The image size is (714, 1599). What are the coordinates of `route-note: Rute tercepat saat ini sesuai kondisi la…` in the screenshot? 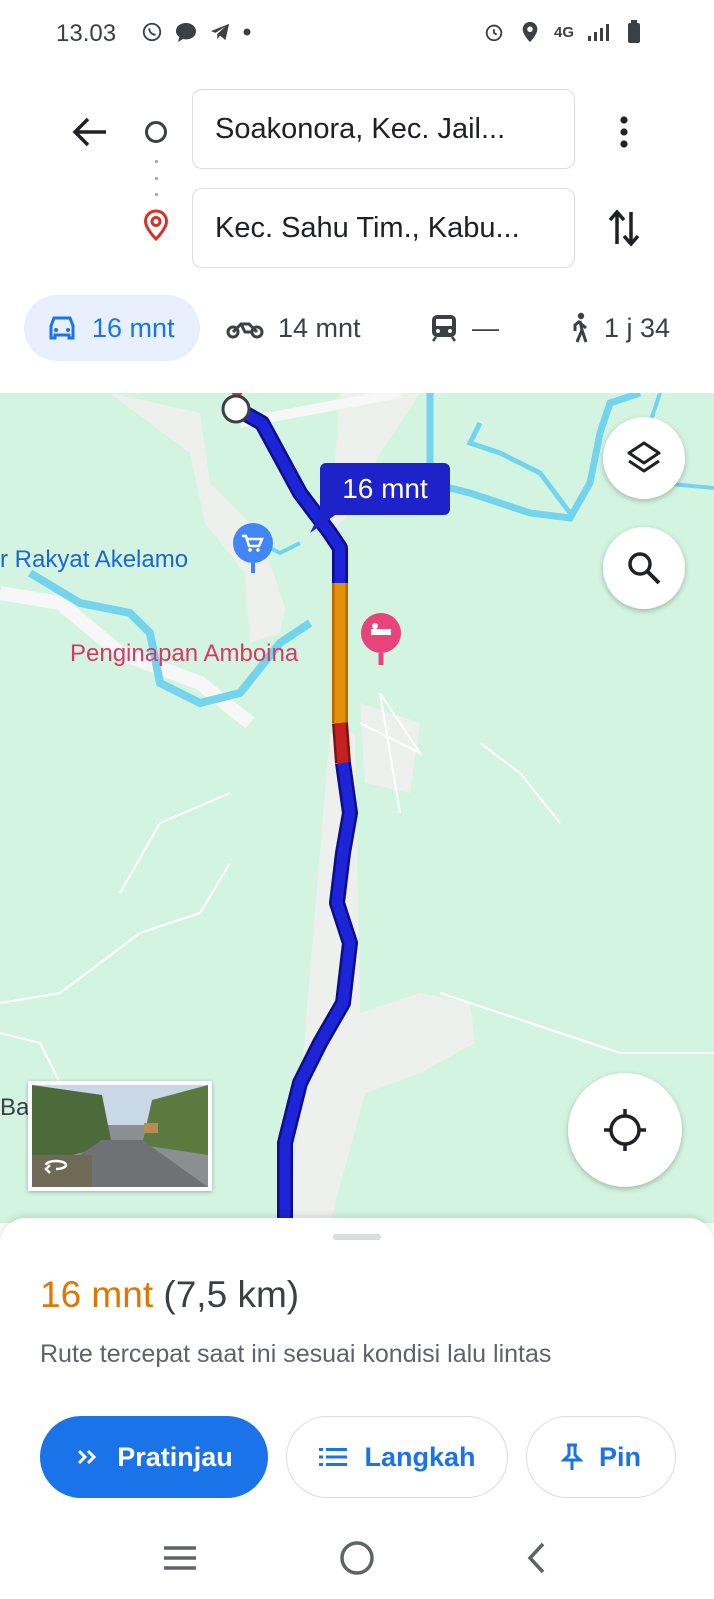 It's located at (296, 1354).